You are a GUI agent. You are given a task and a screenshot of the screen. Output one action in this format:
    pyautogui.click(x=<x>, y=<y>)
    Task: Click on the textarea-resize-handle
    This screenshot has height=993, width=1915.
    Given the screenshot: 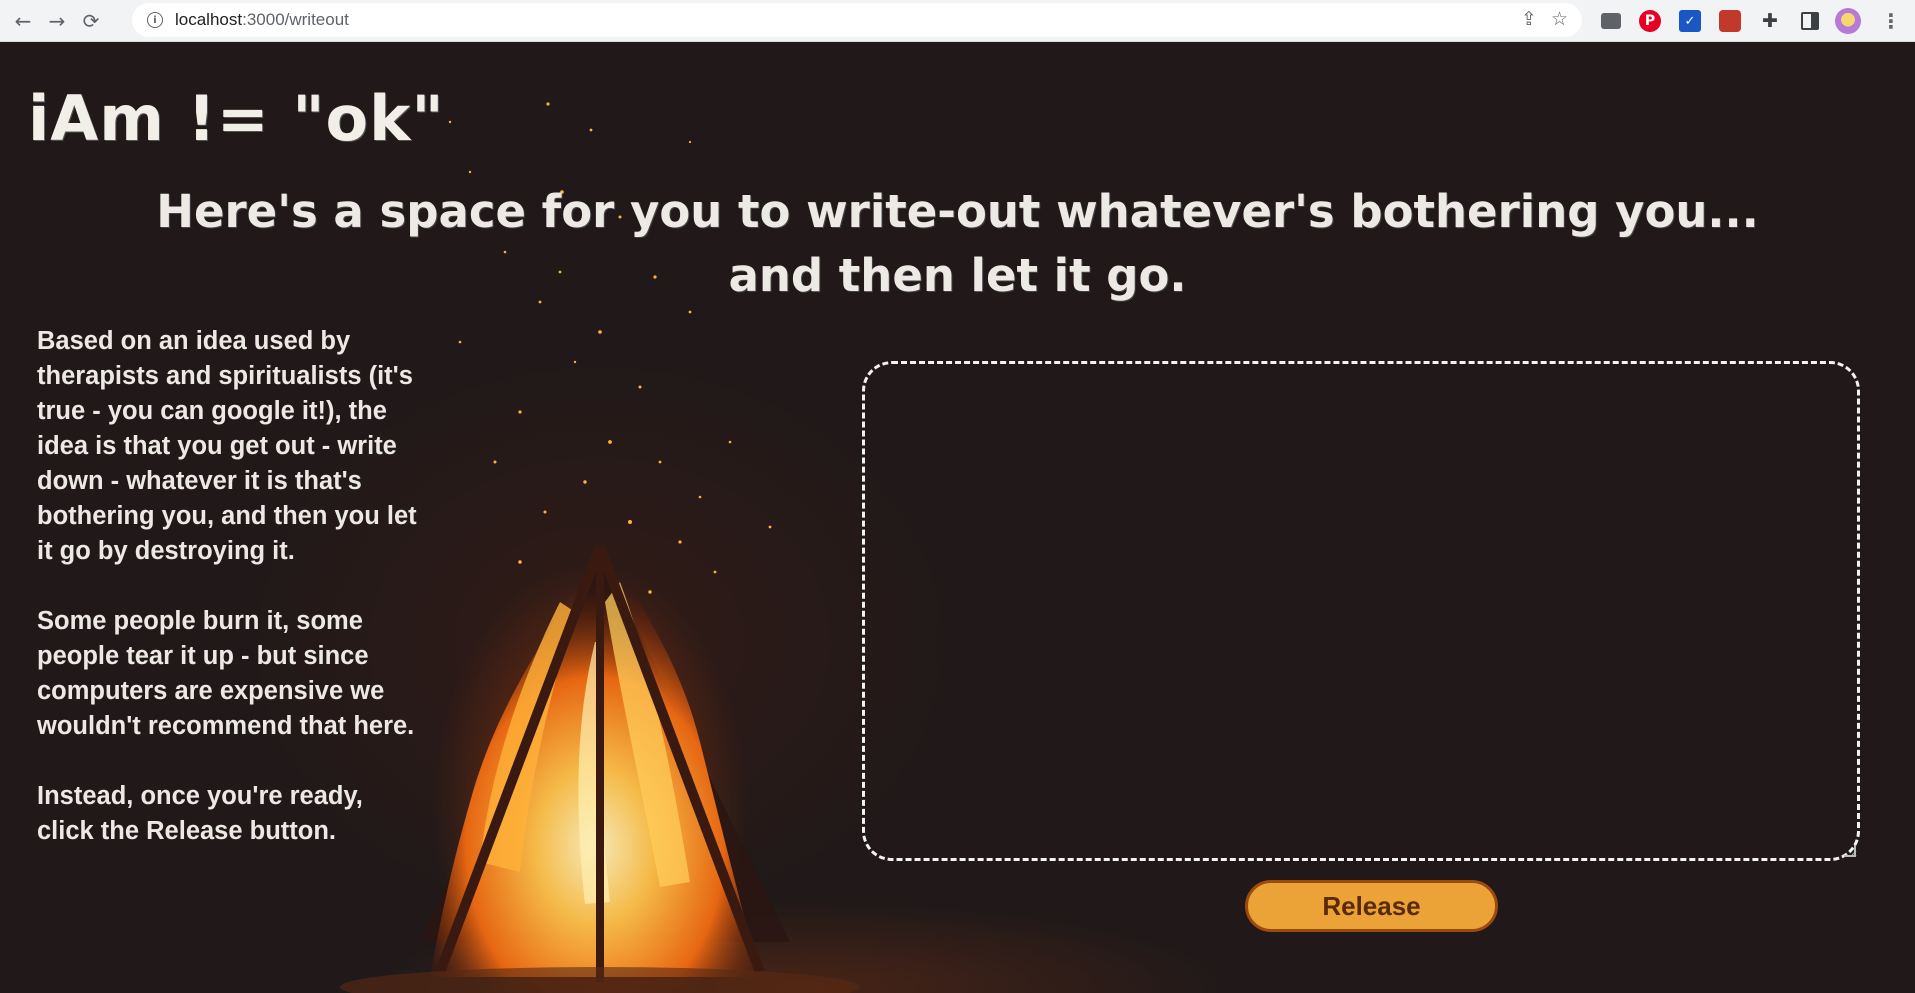 What is the action you would take?
    pyautogui.click(x=1850, y=851)
    